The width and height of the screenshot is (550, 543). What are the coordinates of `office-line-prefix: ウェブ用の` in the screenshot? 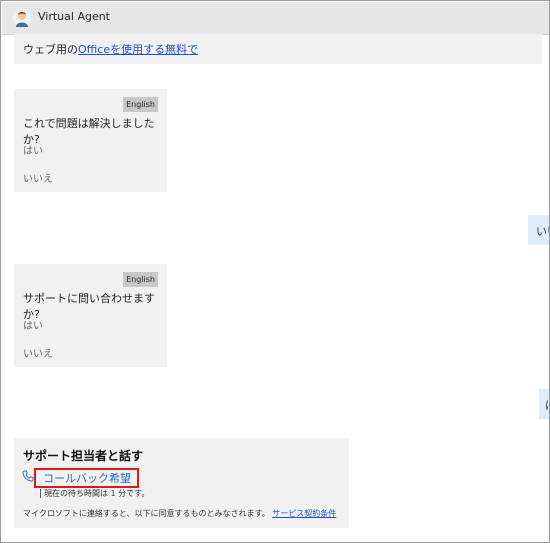 It's located at (50, 49).